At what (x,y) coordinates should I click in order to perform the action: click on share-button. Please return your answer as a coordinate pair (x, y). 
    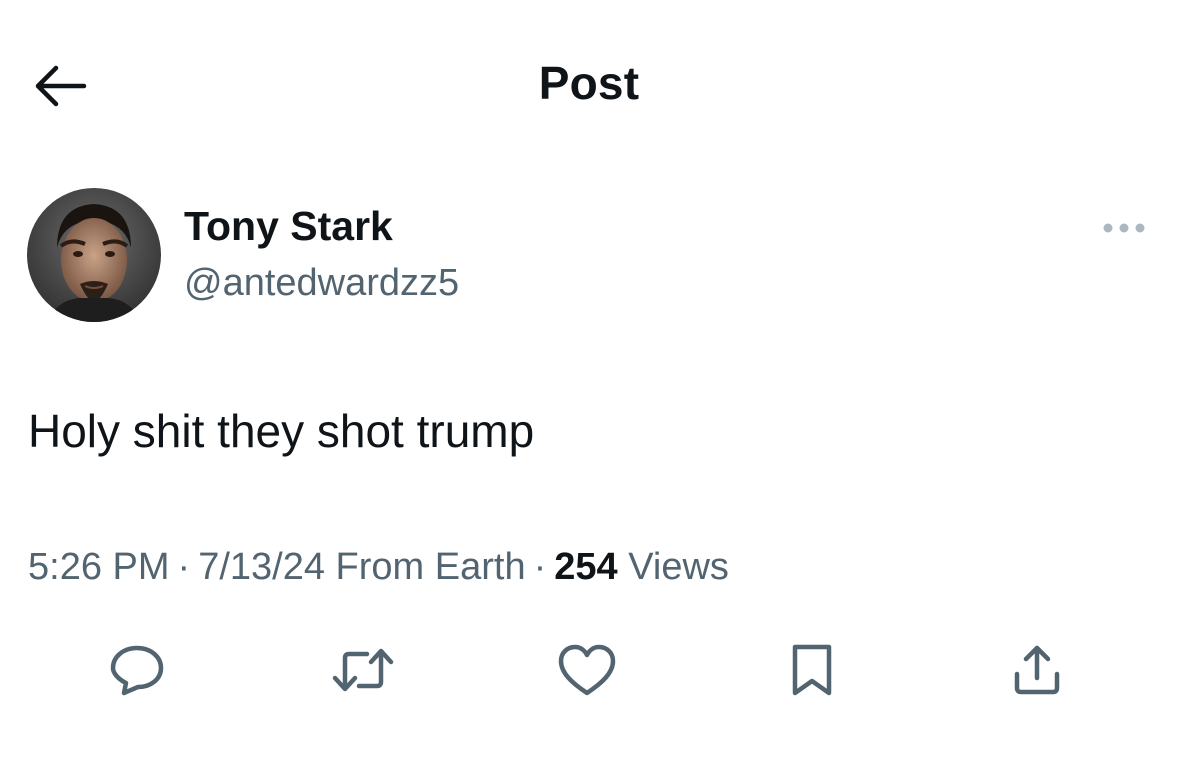
    Looking at the image, I should click on (1037, 670).